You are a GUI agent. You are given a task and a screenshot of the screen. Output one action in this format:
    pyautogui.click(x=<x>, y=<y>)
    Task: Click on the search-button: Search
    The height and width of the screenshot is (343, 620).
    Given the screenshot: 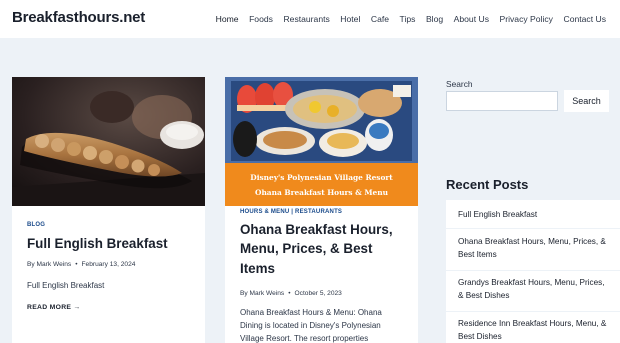 What is the action you would take?
    pyautogui.click(x=586, y=101)
    